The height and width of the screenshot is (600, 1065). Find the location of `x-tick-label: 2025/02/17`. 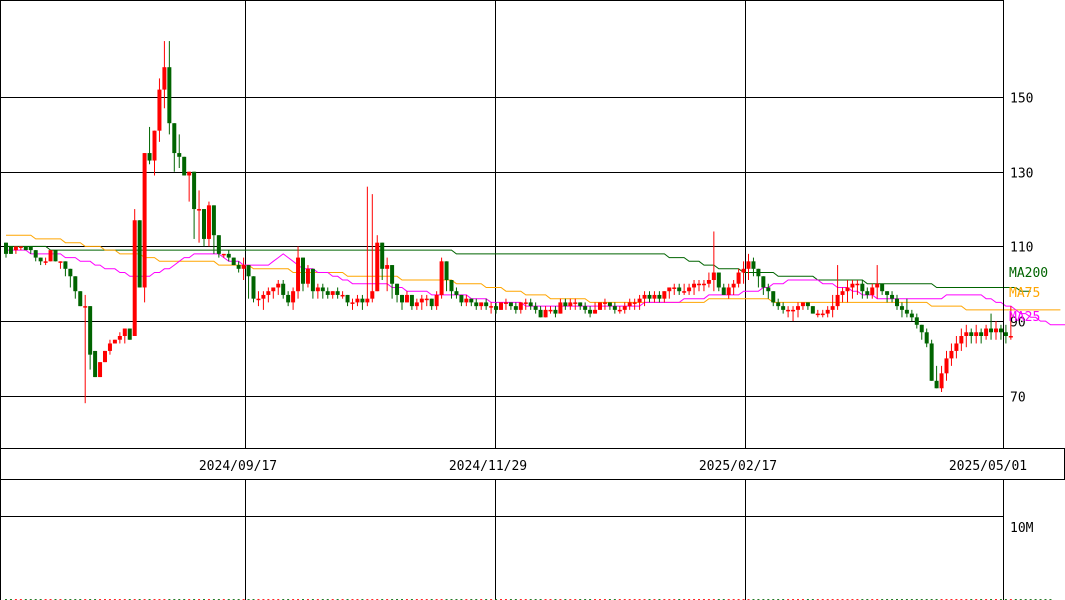

x-tick-label: 2025/02/17 is located at coordinates (738, 466).